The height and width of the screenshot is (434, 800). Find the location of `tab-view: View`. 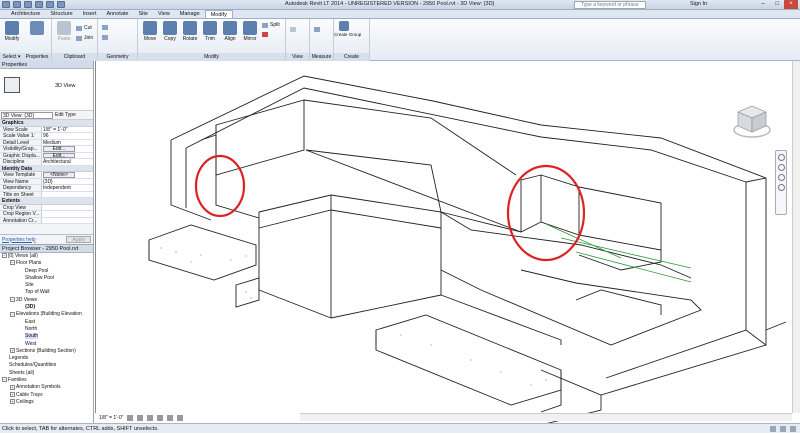

tab-view: View is located at coordinates (164, 14).